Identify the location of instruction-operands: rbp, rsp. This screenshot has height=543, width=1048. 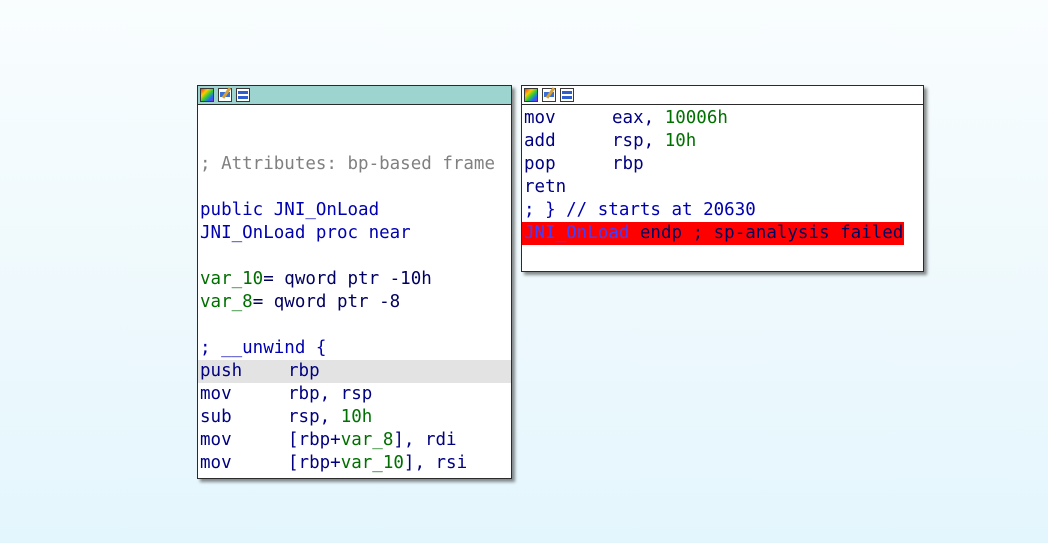
(330, 394).